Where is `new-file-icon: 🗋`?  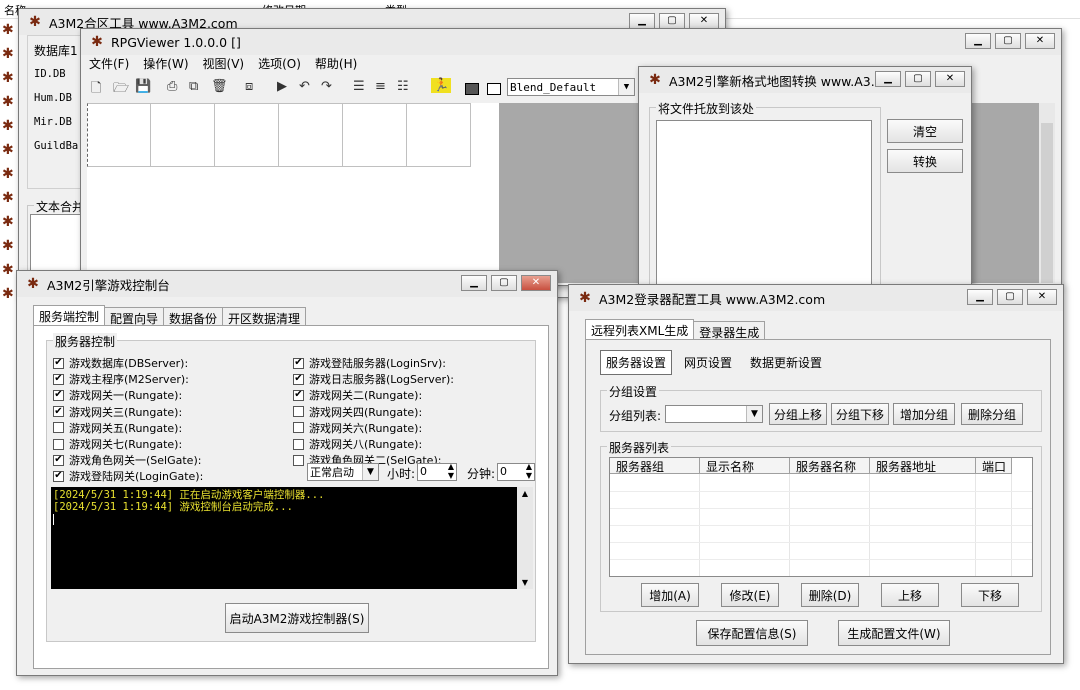
new-file-icon: 🗋 is located at coordinates (96, 90).